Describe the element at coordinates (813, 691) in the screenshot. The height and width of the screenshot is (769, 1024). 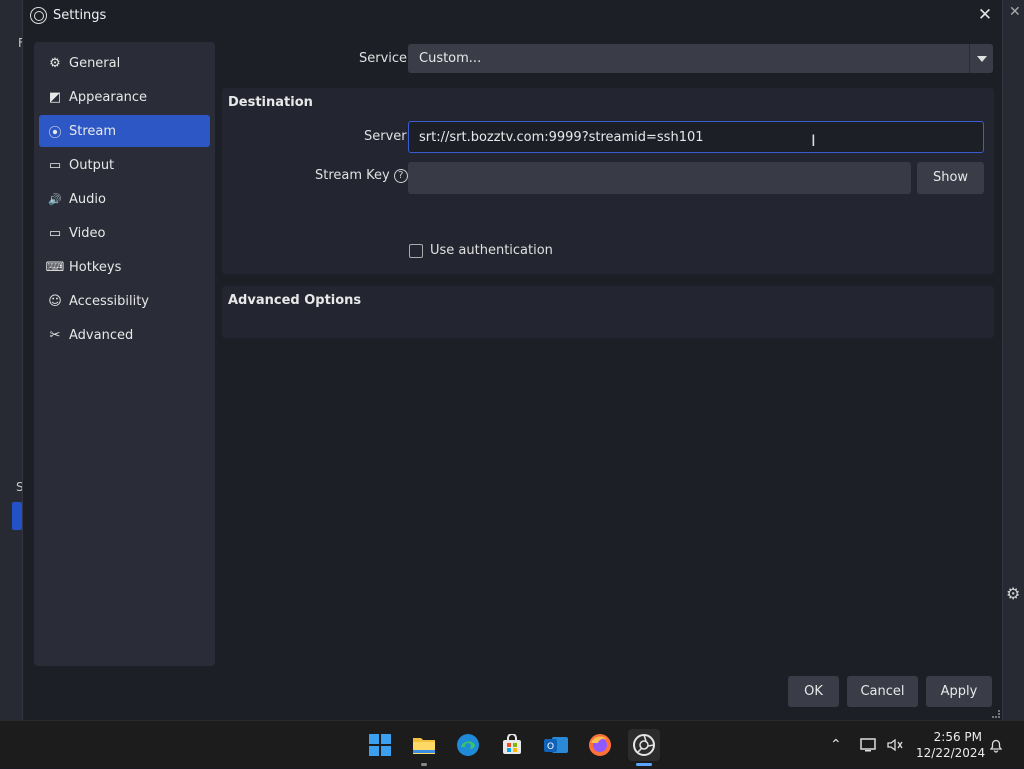
I see `ok-button: OK` at that location.